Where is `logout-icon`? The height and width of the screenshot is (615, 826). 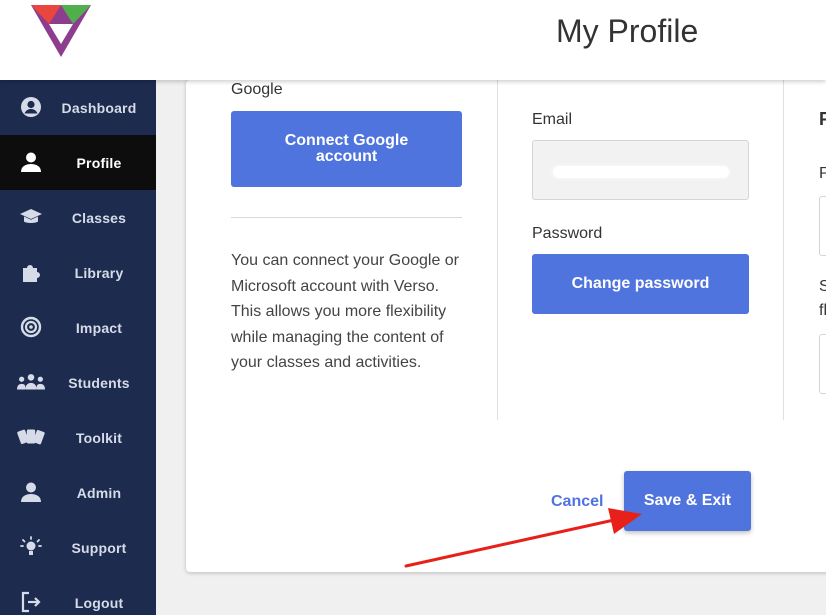
logout-icon is located at coordinates (31, 601).